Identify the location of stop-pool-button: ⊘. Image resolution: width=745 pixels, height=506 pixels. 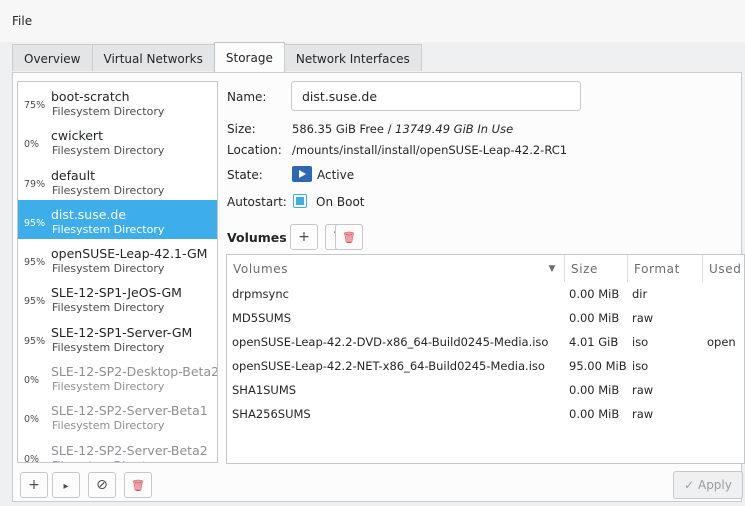
(102, 485).